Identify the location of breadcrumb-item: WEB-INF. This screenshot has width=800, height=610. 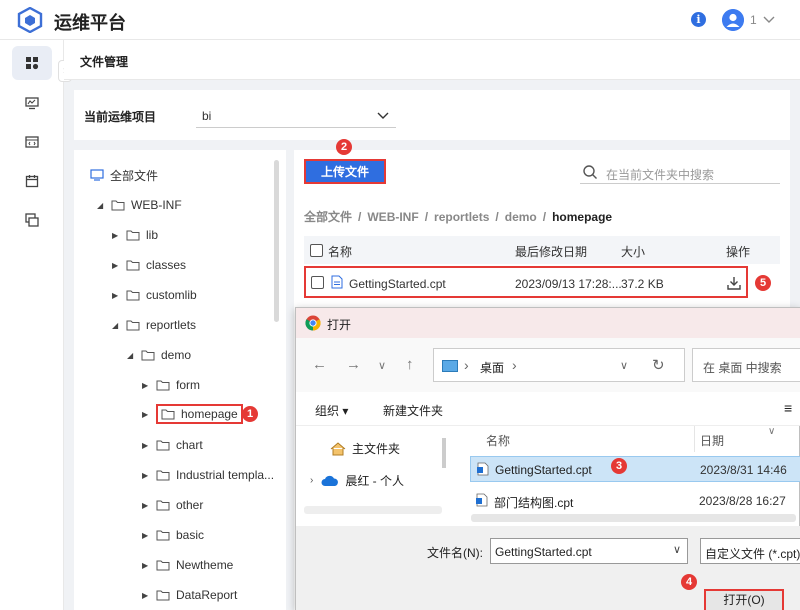
(392, 217).